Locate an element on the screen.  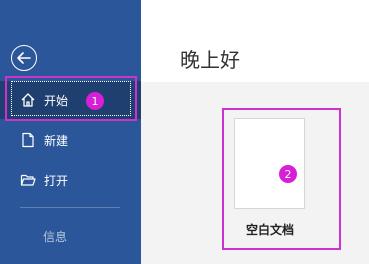
focus-outline is located at coordinates (71, 98).